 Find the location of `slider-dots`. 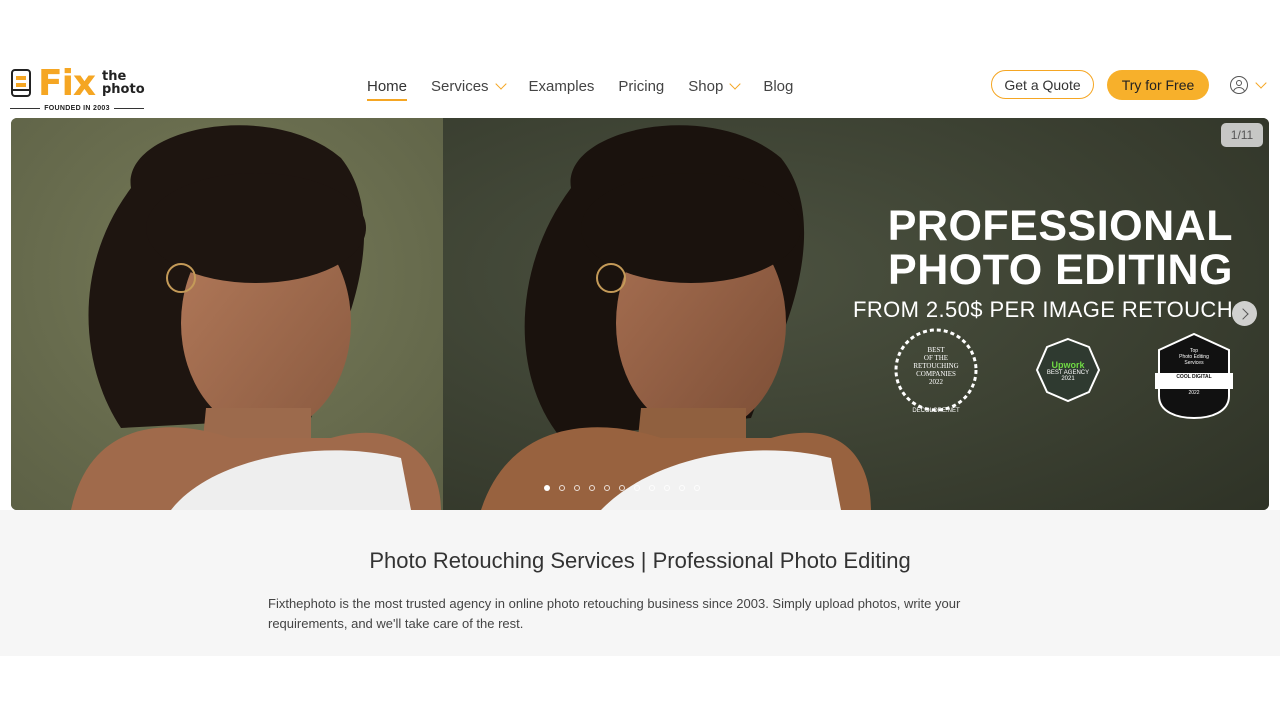

slider-dots is located at coordinates (622, 488).